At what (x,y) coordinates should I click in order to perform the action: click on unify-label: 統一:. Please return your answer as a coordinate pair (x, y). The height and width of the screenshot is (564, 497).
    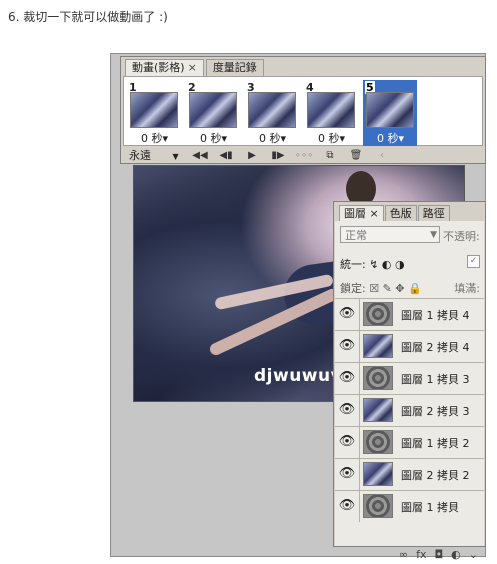
    Looking at the image, I should click on (353, 264).